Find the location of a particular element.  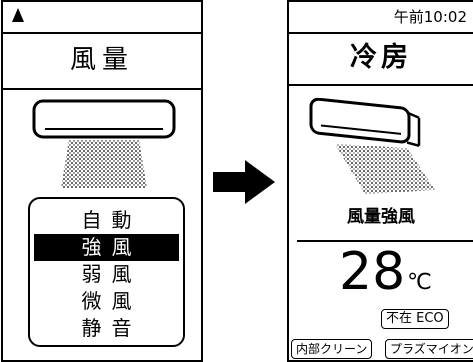

fan-setting-label: 風量強風 is located at coordinates (381, 217).